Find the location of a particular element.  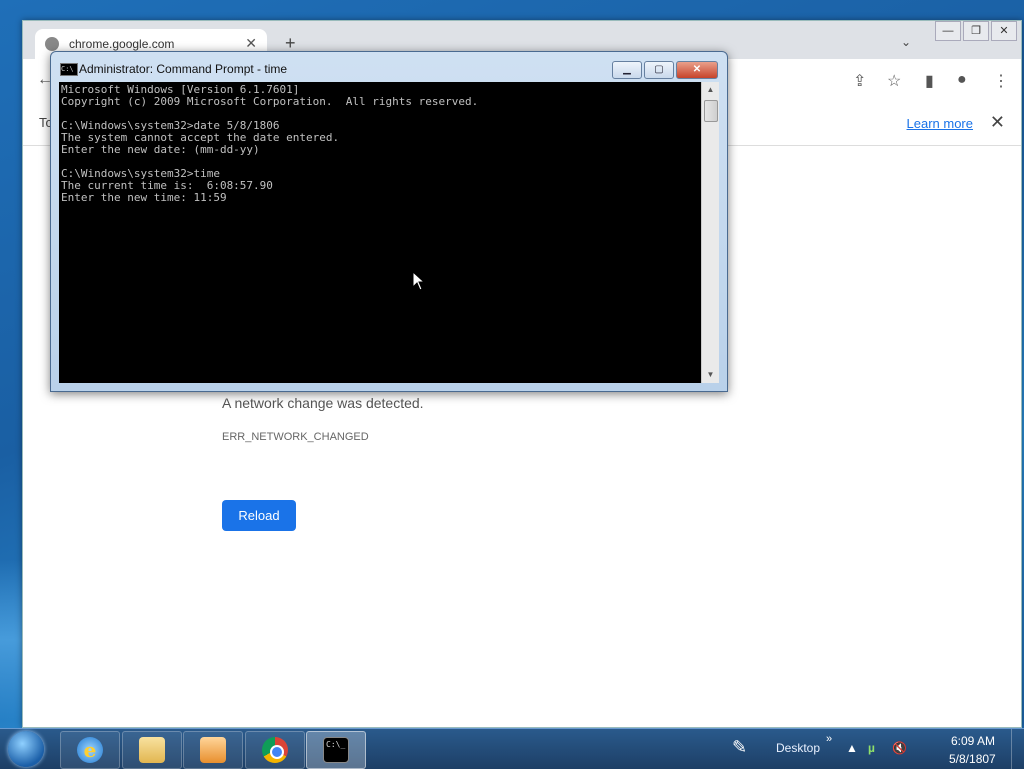

infobar-close-icon: ✕ is located at coordinates (997, 122).